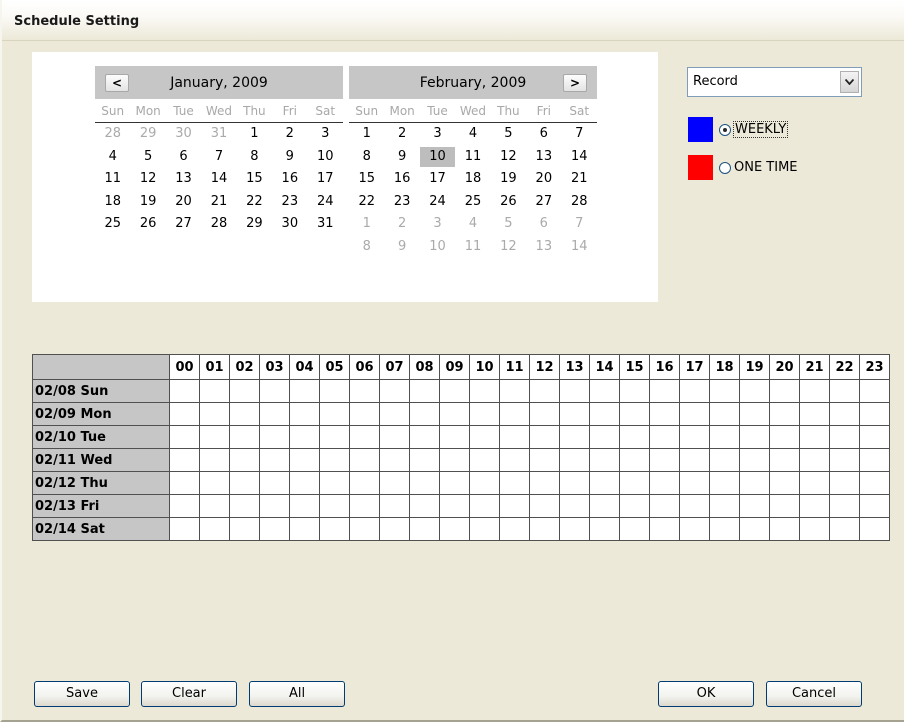  Describe the element at coordinates (484, 367) in the screenshot. I see `hour-header: 10` at that location.